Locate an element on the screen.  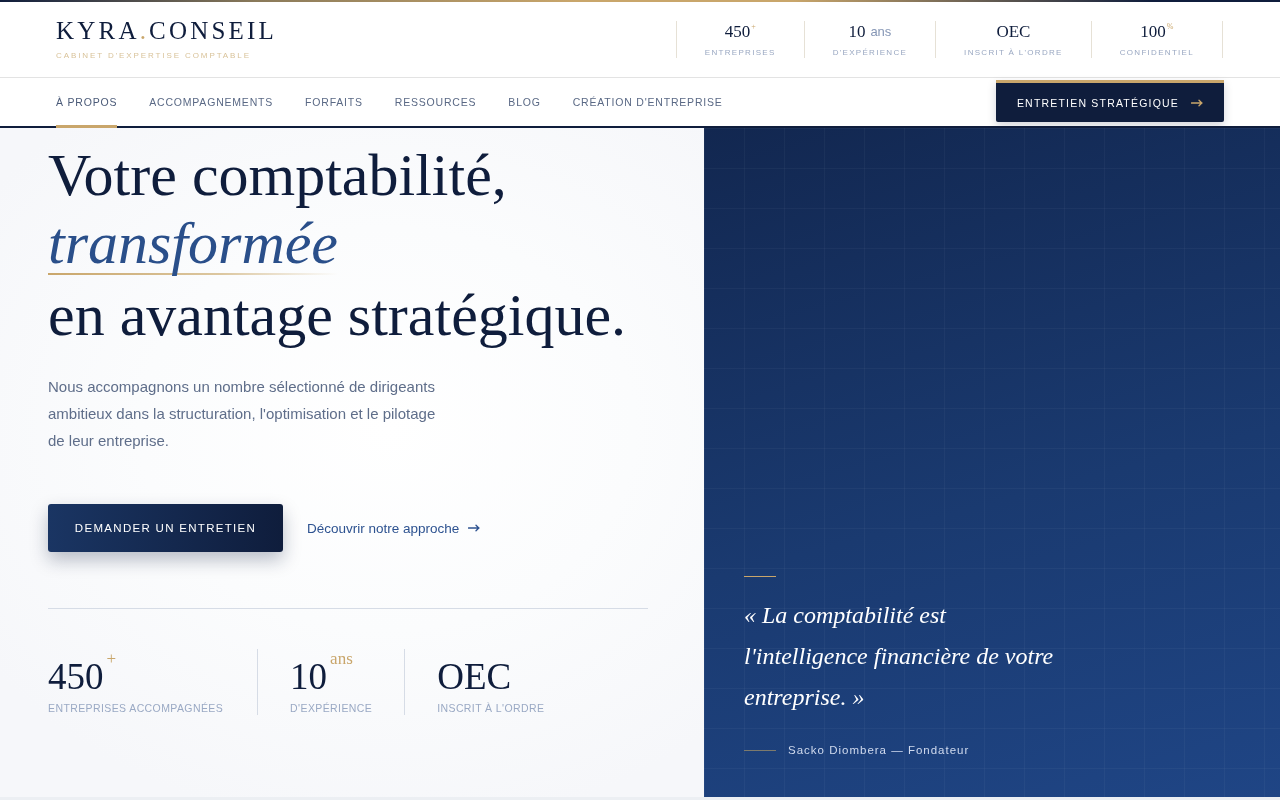
strategy-meeting-button: ENTRETIEN STRATÉGIQUE is located at coordinates (1109, 101).